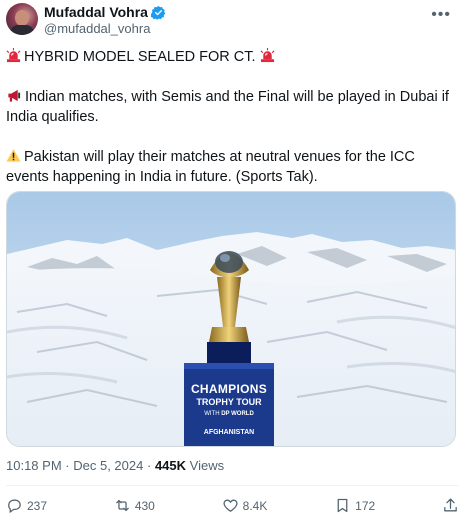  What do you see at coordinates (108, 465) in the screenshot?
I see `tweet-date: Dec 5, 2024` at bounding box center [108, 465].